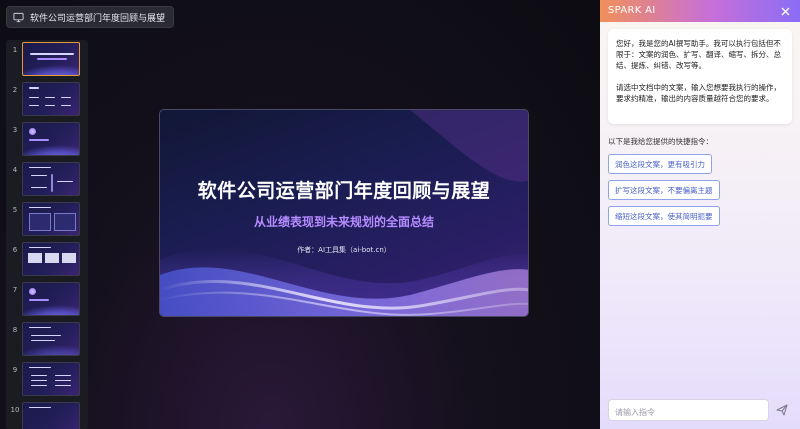 The width and height of the screenshot is (800, 429). What do you see at coordinates (15, 90) in the screenshot?
I see `slide-number: 2` at bounding box center [15, 90].